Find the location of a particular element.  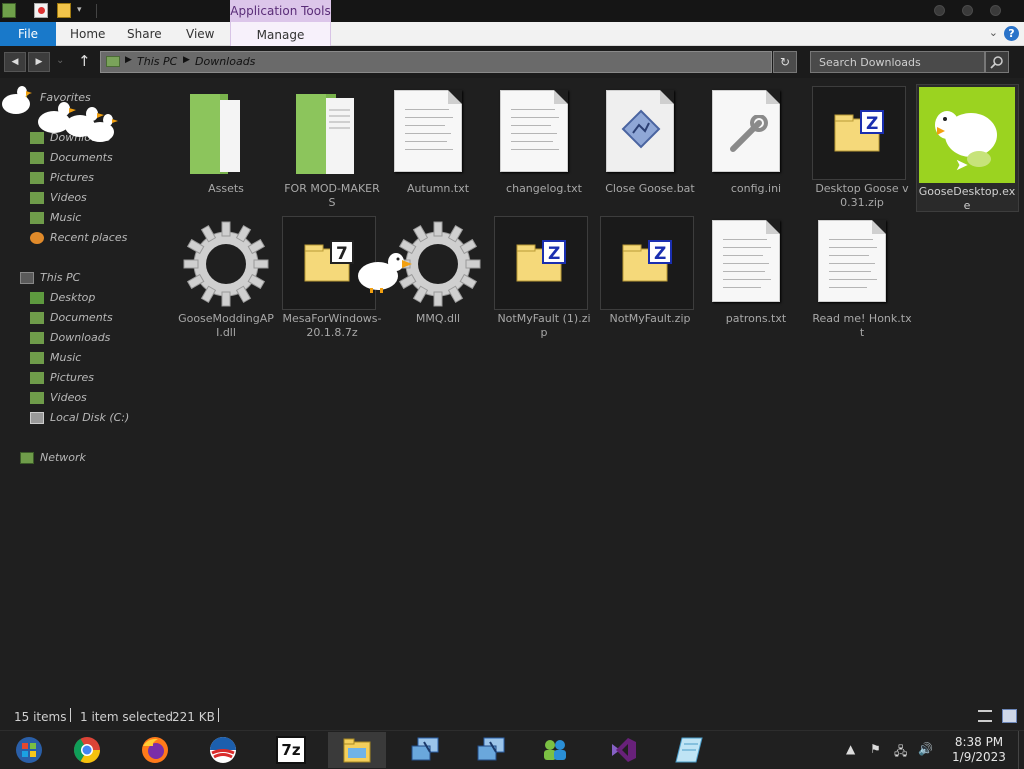

clock-time: 8:38 PM is located at coordinates (979, 742).